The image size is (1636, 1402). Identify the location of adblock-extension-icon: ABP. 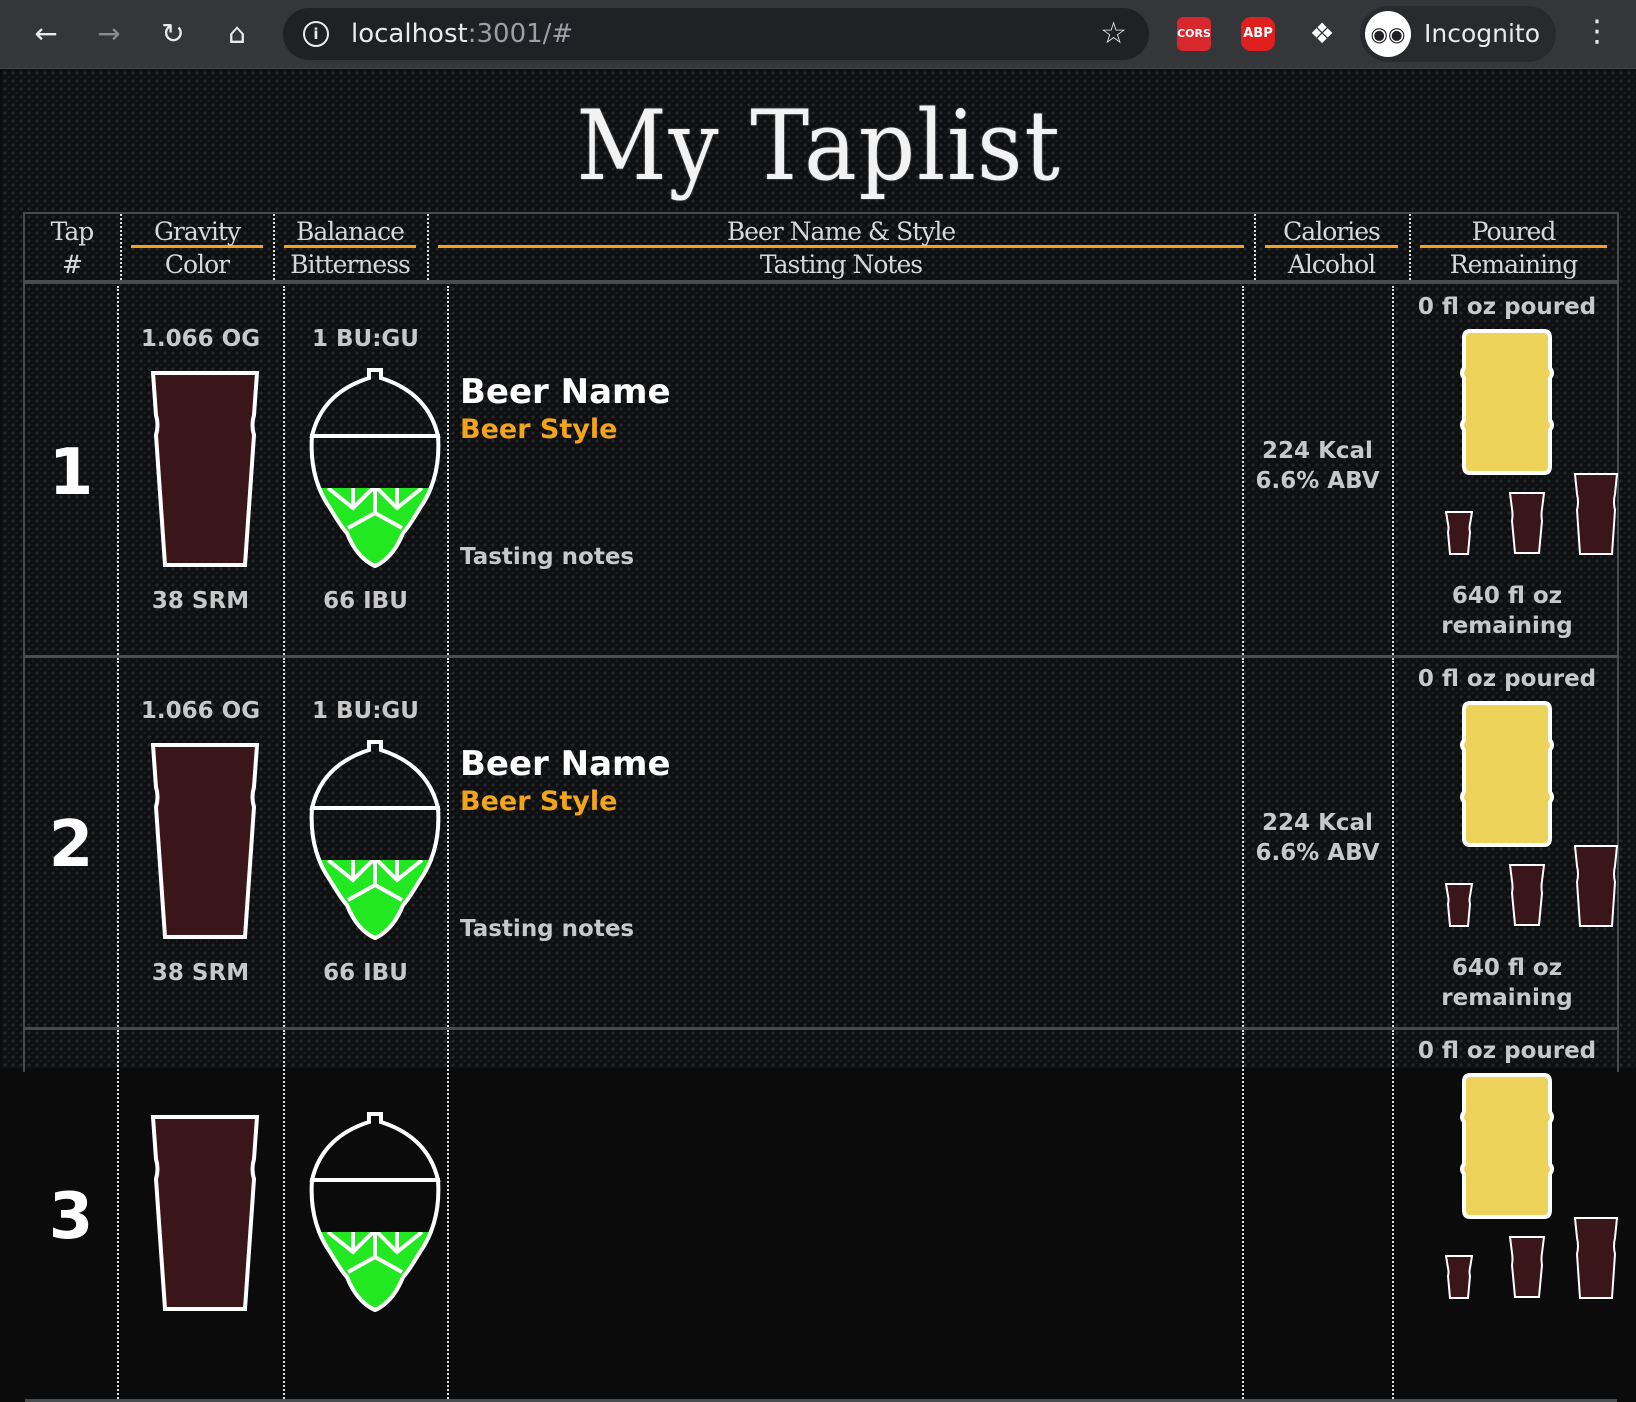
(1258, 34).